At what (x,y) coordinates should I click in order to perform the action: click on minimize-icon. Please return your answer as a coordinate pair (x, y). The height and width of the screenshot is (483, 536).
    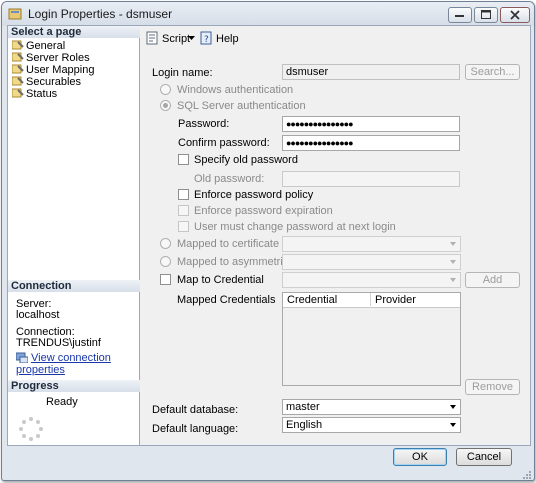
    Looking at the image, I should click on (459, 16).